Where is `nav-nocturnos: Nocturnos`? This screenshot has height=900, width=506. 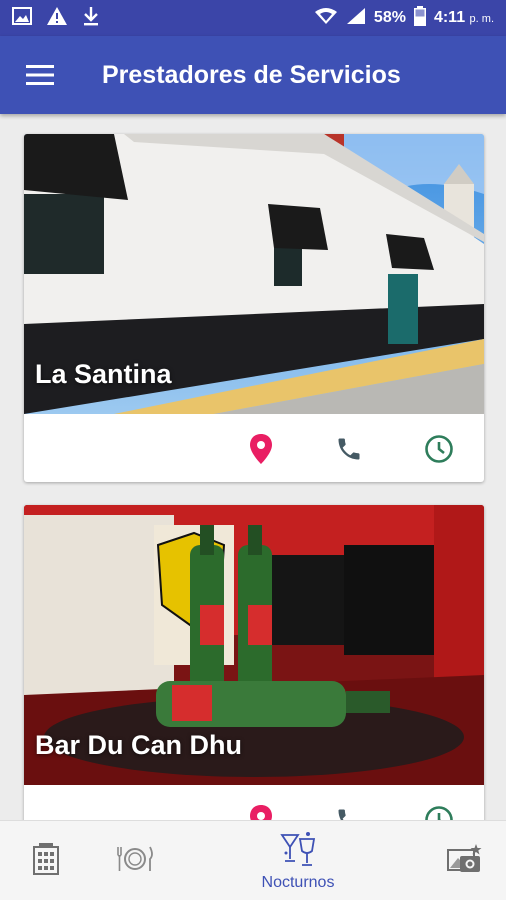
nav-nocturnos: Nocturnos is located at coordinates (298, 860).